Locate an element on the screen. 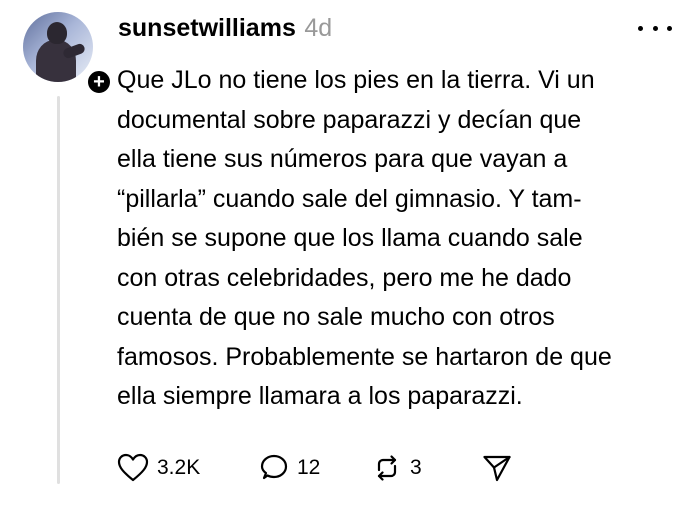 The image size is (700, 512). like-button: 3.2K is located at coordinates (158, 468).